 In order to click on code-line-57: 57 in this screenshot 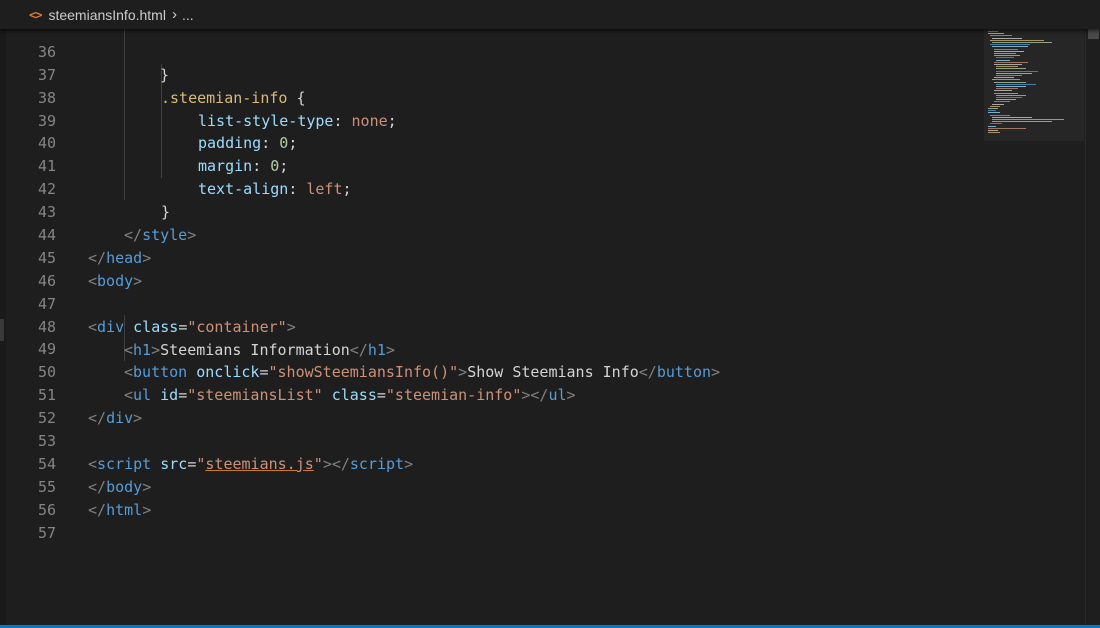, I will do `click(490, 520)`.